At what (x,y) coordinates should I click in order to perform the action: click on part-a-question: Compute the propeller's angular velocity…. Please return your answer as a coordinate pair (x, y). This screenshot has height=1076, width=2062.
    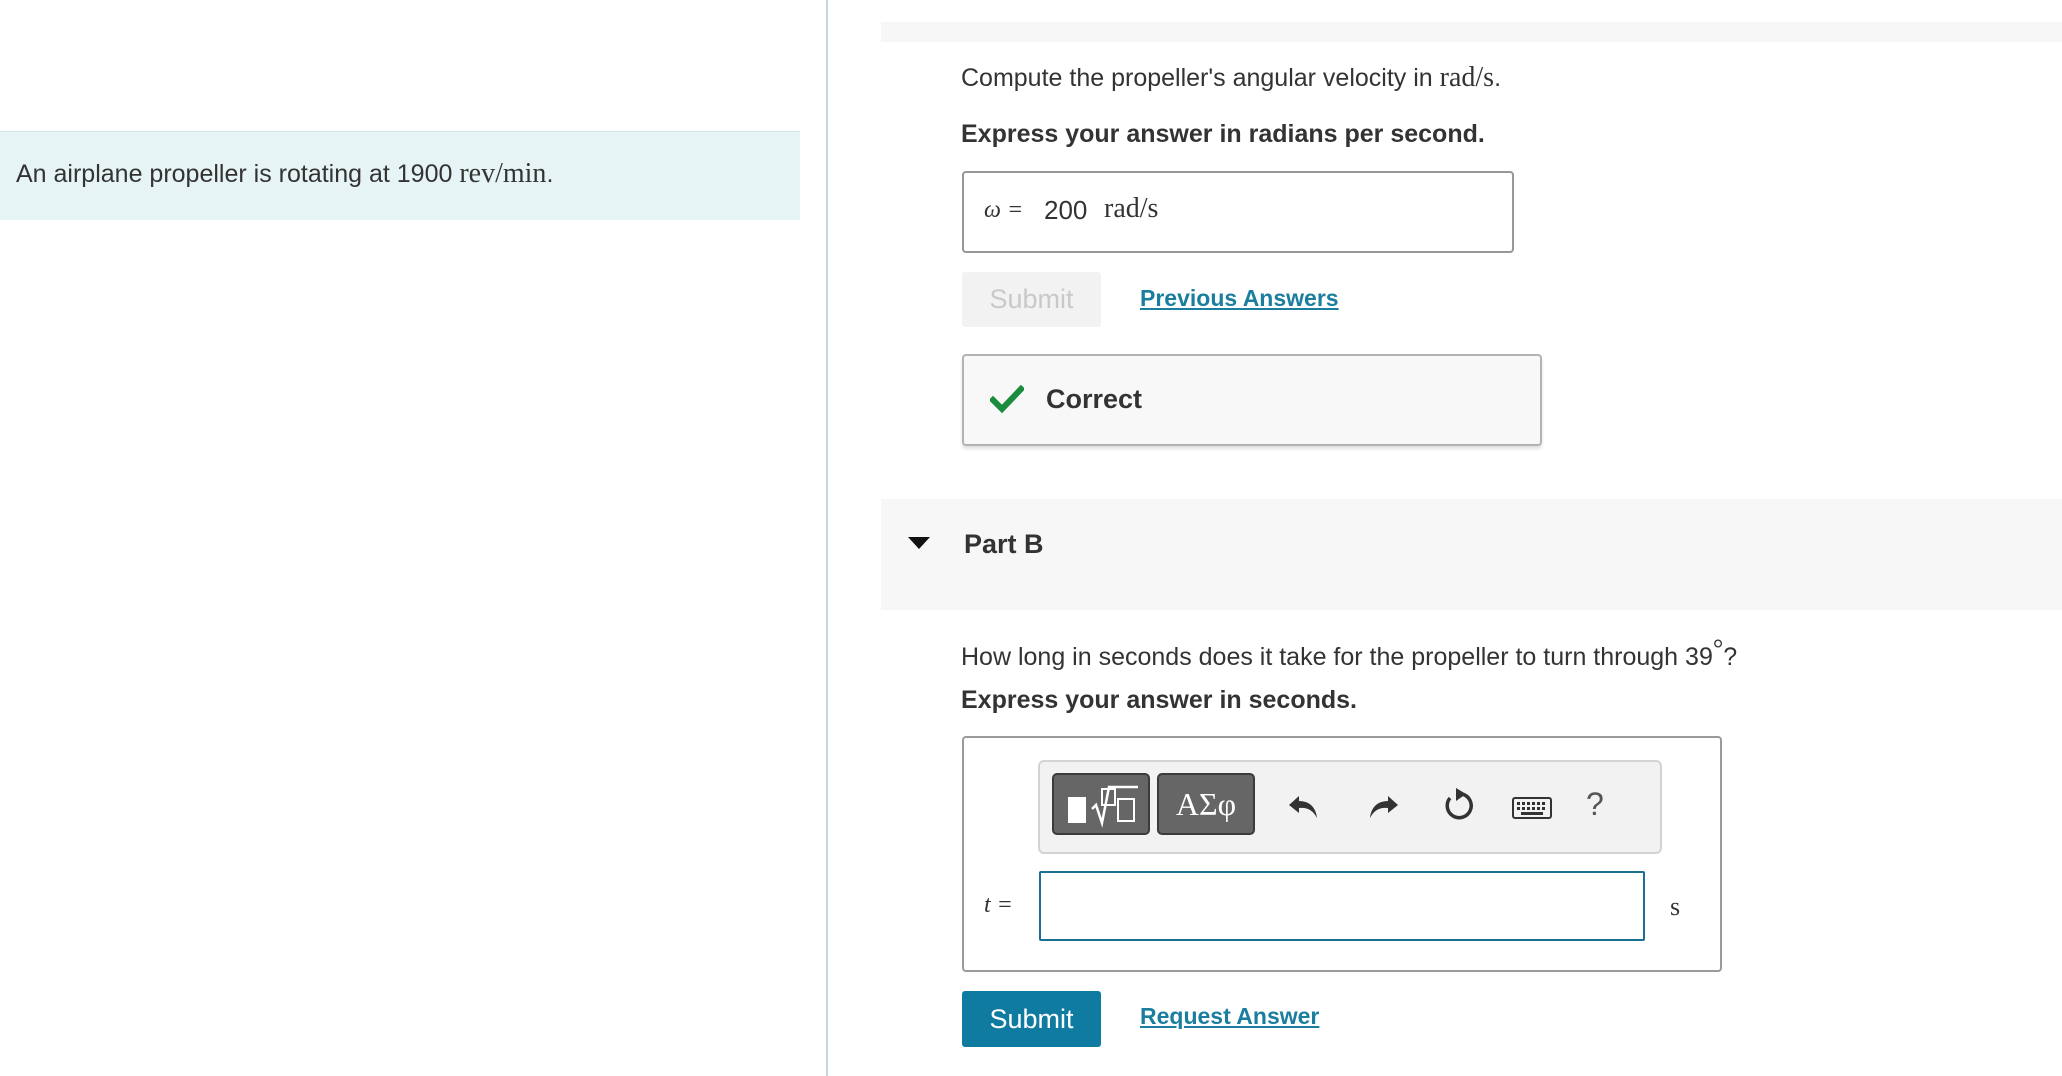
    Looking at the image, I should click on (1231, 78).